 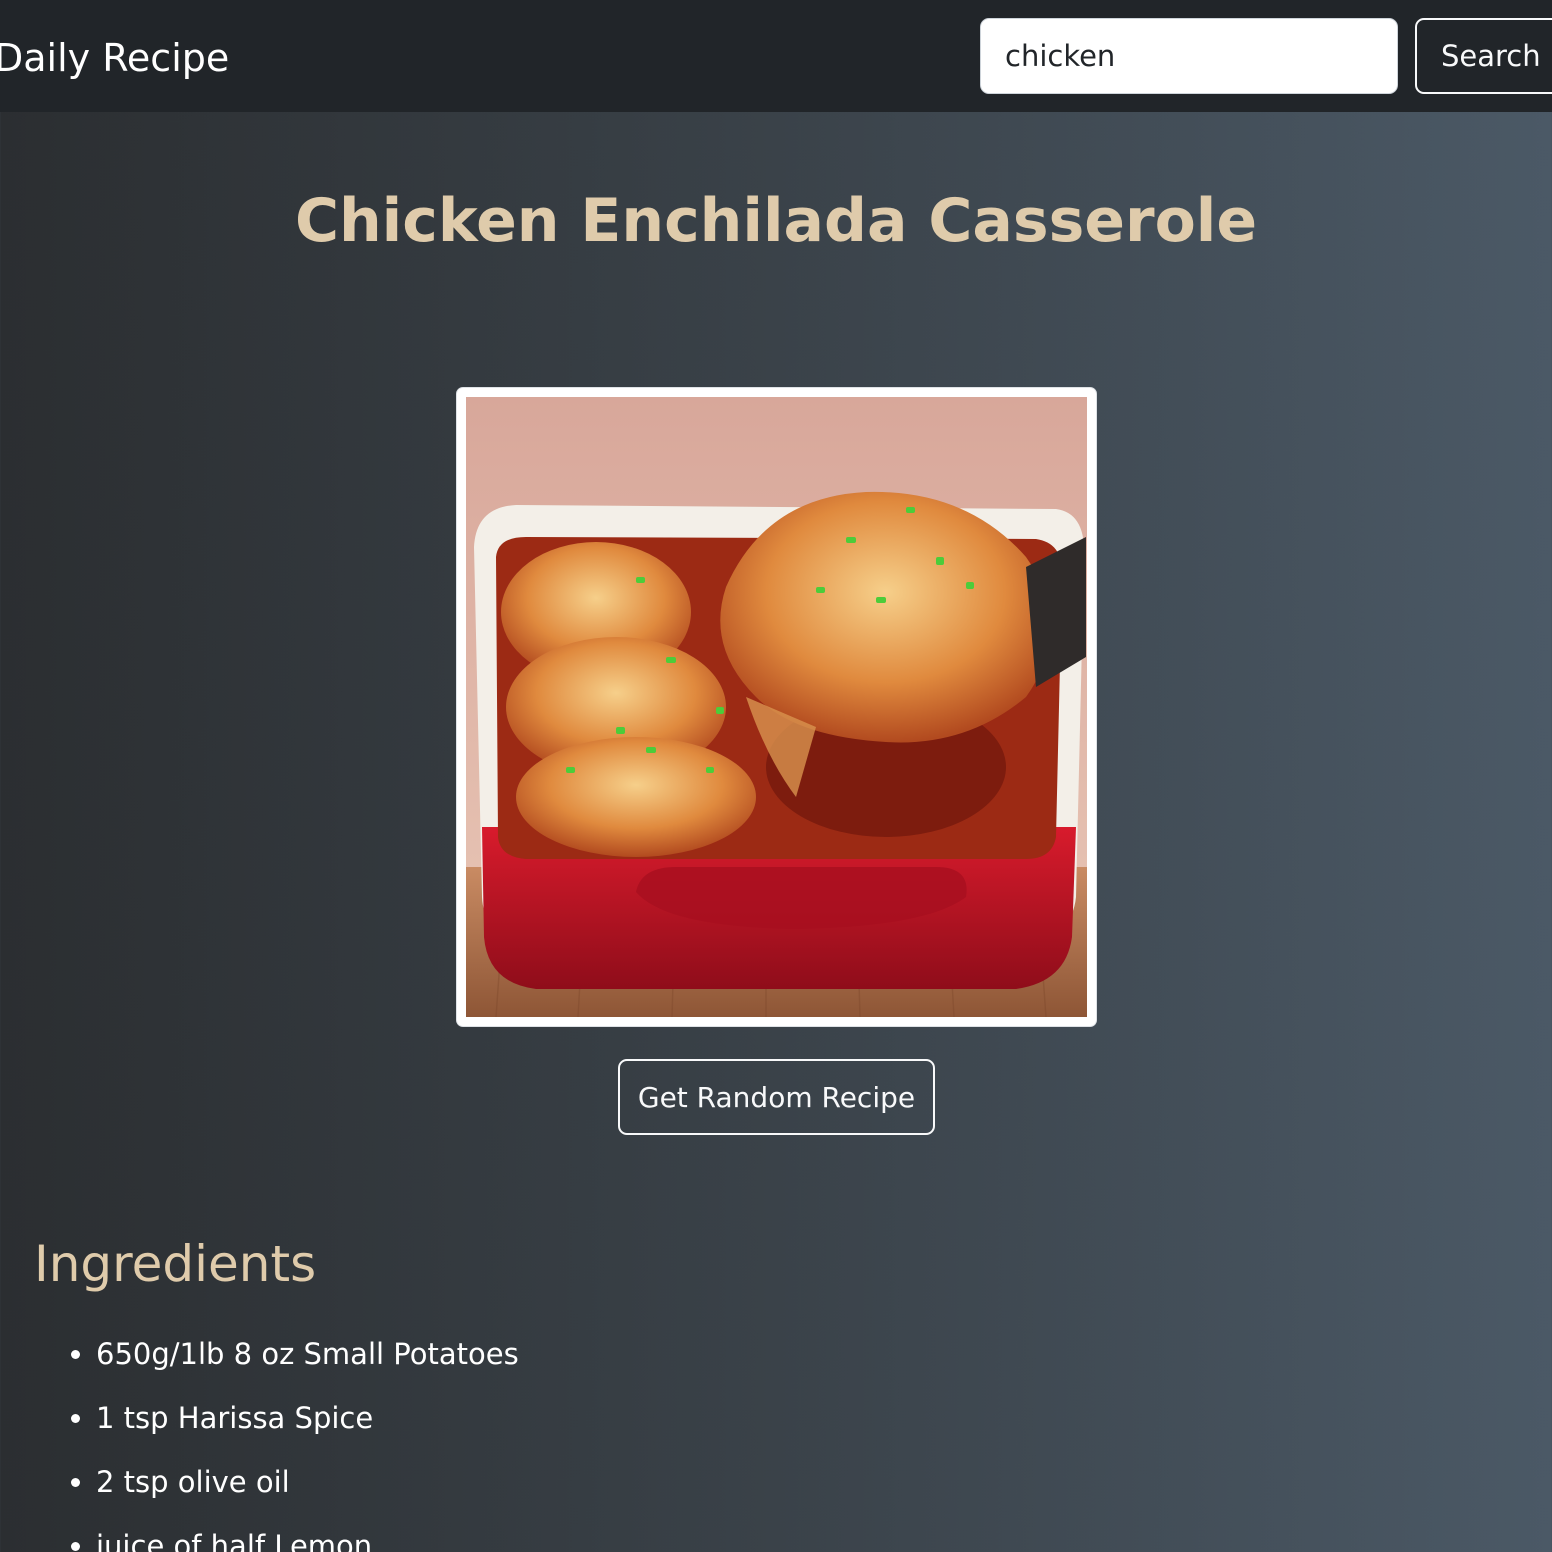 I want to click on search-button: Search, so click(x=1483, y=56).